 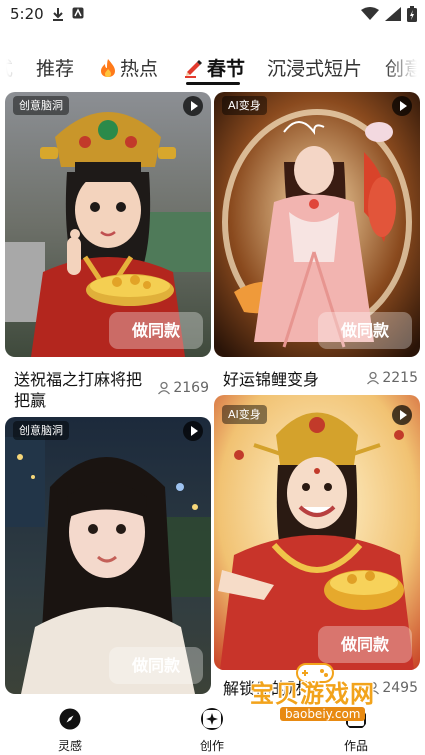 I want to click on card-usage-count: 2169, so click(x=183, y=388).